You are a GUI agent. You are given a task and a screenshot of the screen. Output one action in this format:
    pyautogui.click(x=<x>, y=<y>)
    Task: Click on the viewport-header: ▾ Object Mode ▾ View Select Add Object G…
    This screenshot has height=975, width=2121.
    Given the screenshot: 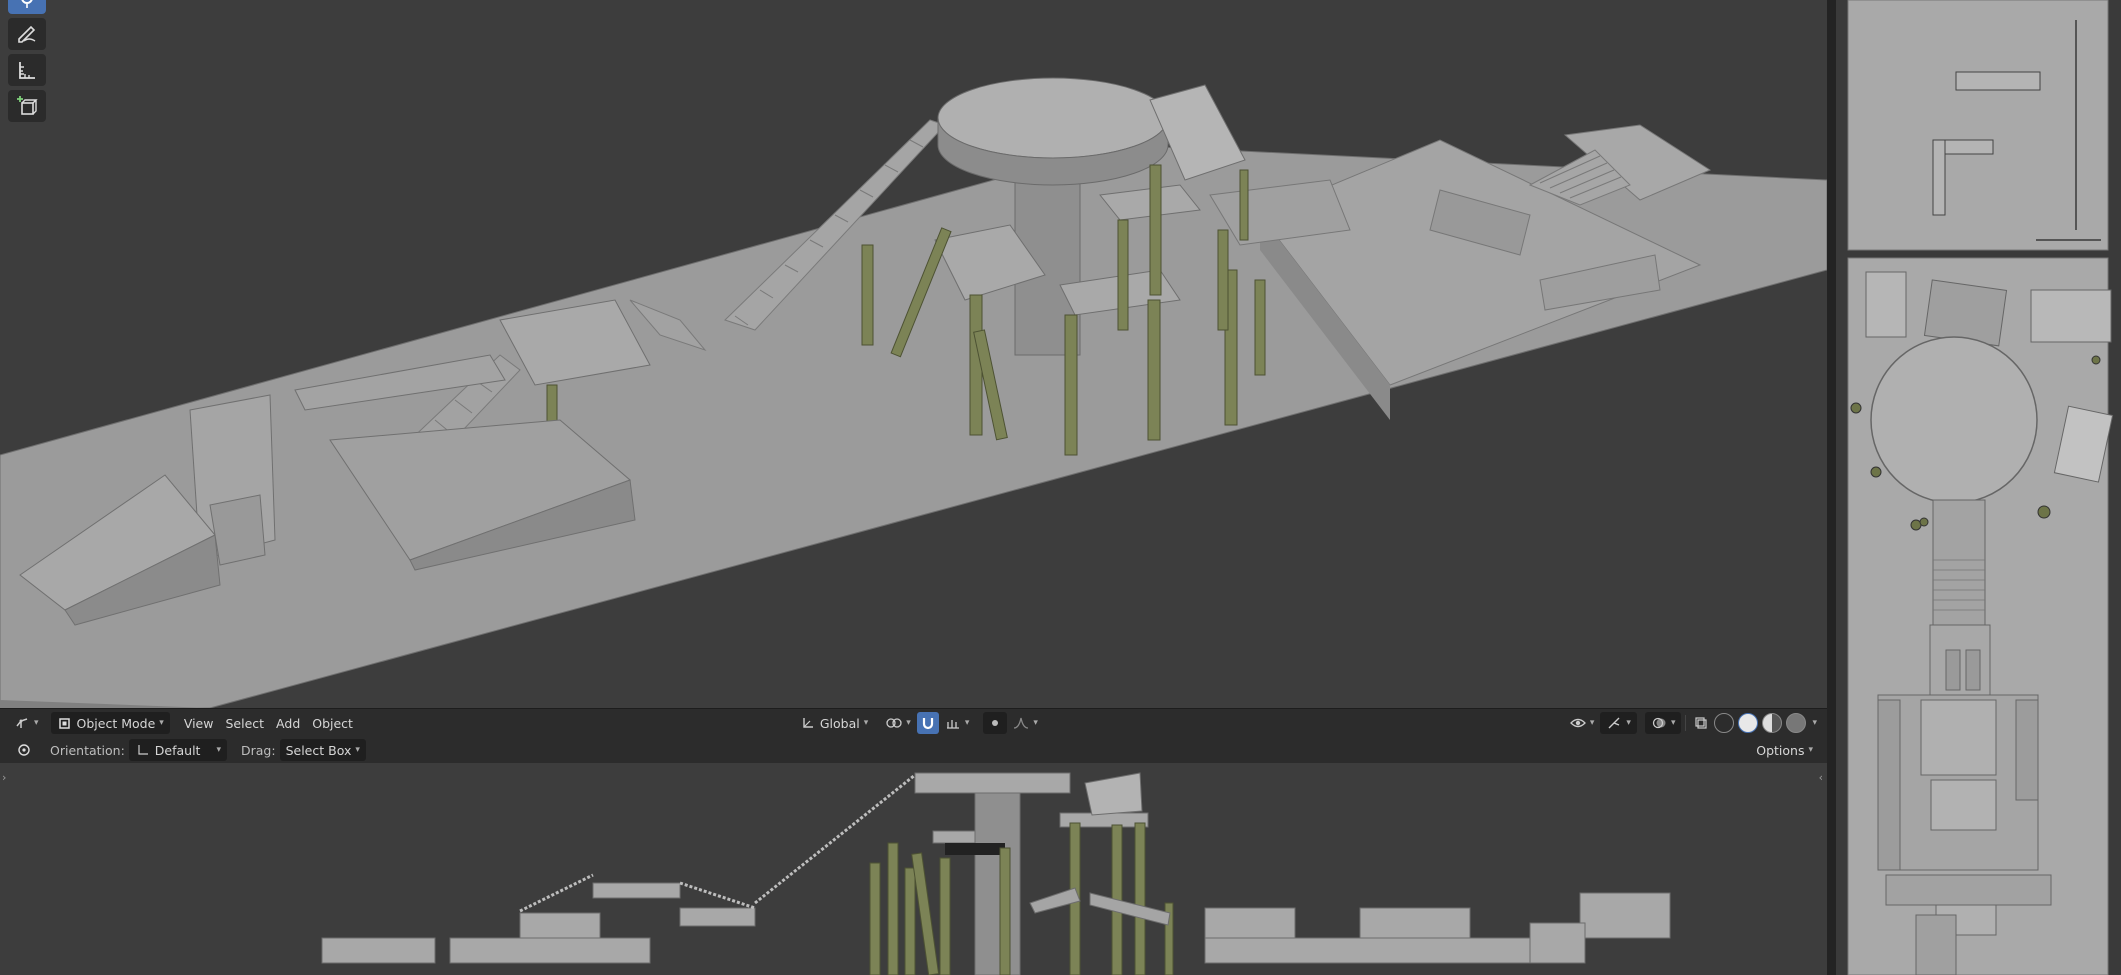 What is the action you would take?
    pyautogui.click(x=913, y=723)
    